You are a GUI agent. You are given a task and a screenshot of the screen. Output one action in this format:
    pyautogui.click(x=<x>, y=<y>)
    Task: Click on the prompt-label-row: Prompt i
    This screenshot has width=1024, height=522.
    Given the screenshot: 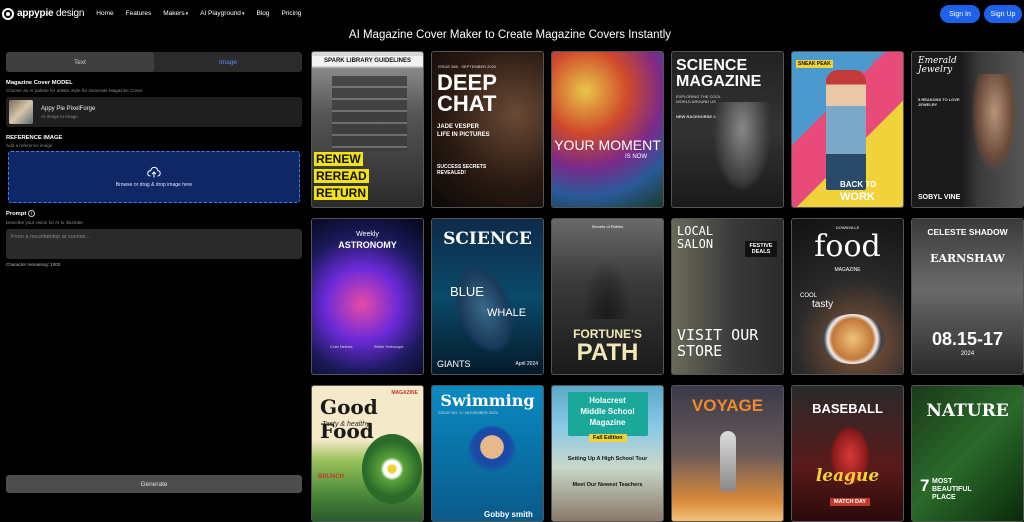 What is the action you would take?
    pyautogui.click(x=21, y=213)
    